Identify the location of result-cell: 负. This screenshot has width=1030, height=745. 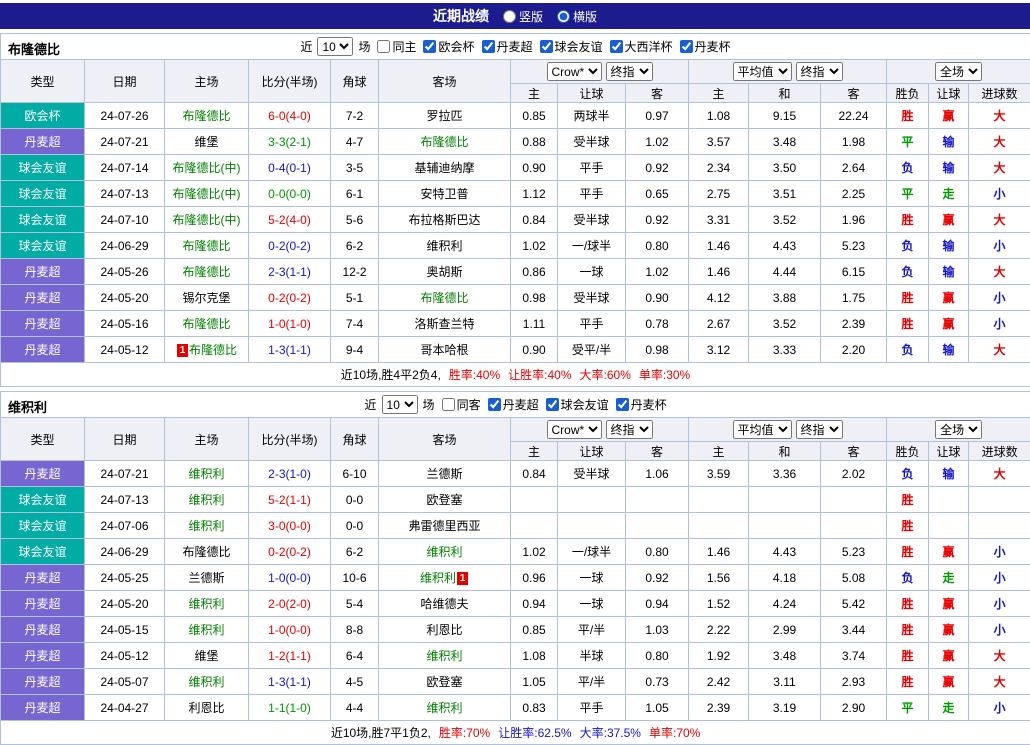
(908, 246).